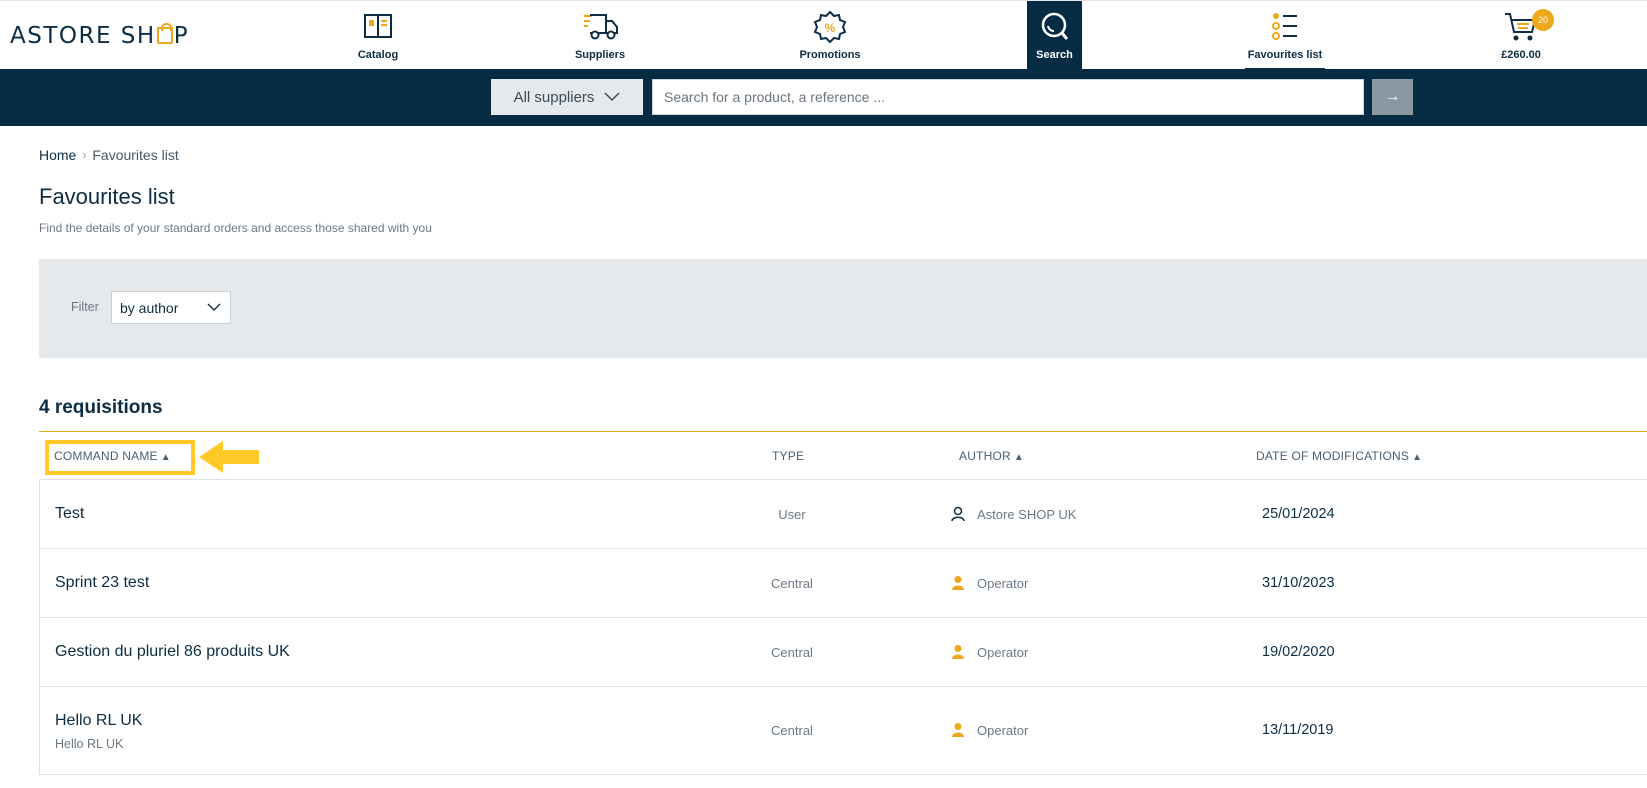  Describe the element at coordinates (89, 744) in the screenshot. I see `command-description: Hello RL UK` at that location.